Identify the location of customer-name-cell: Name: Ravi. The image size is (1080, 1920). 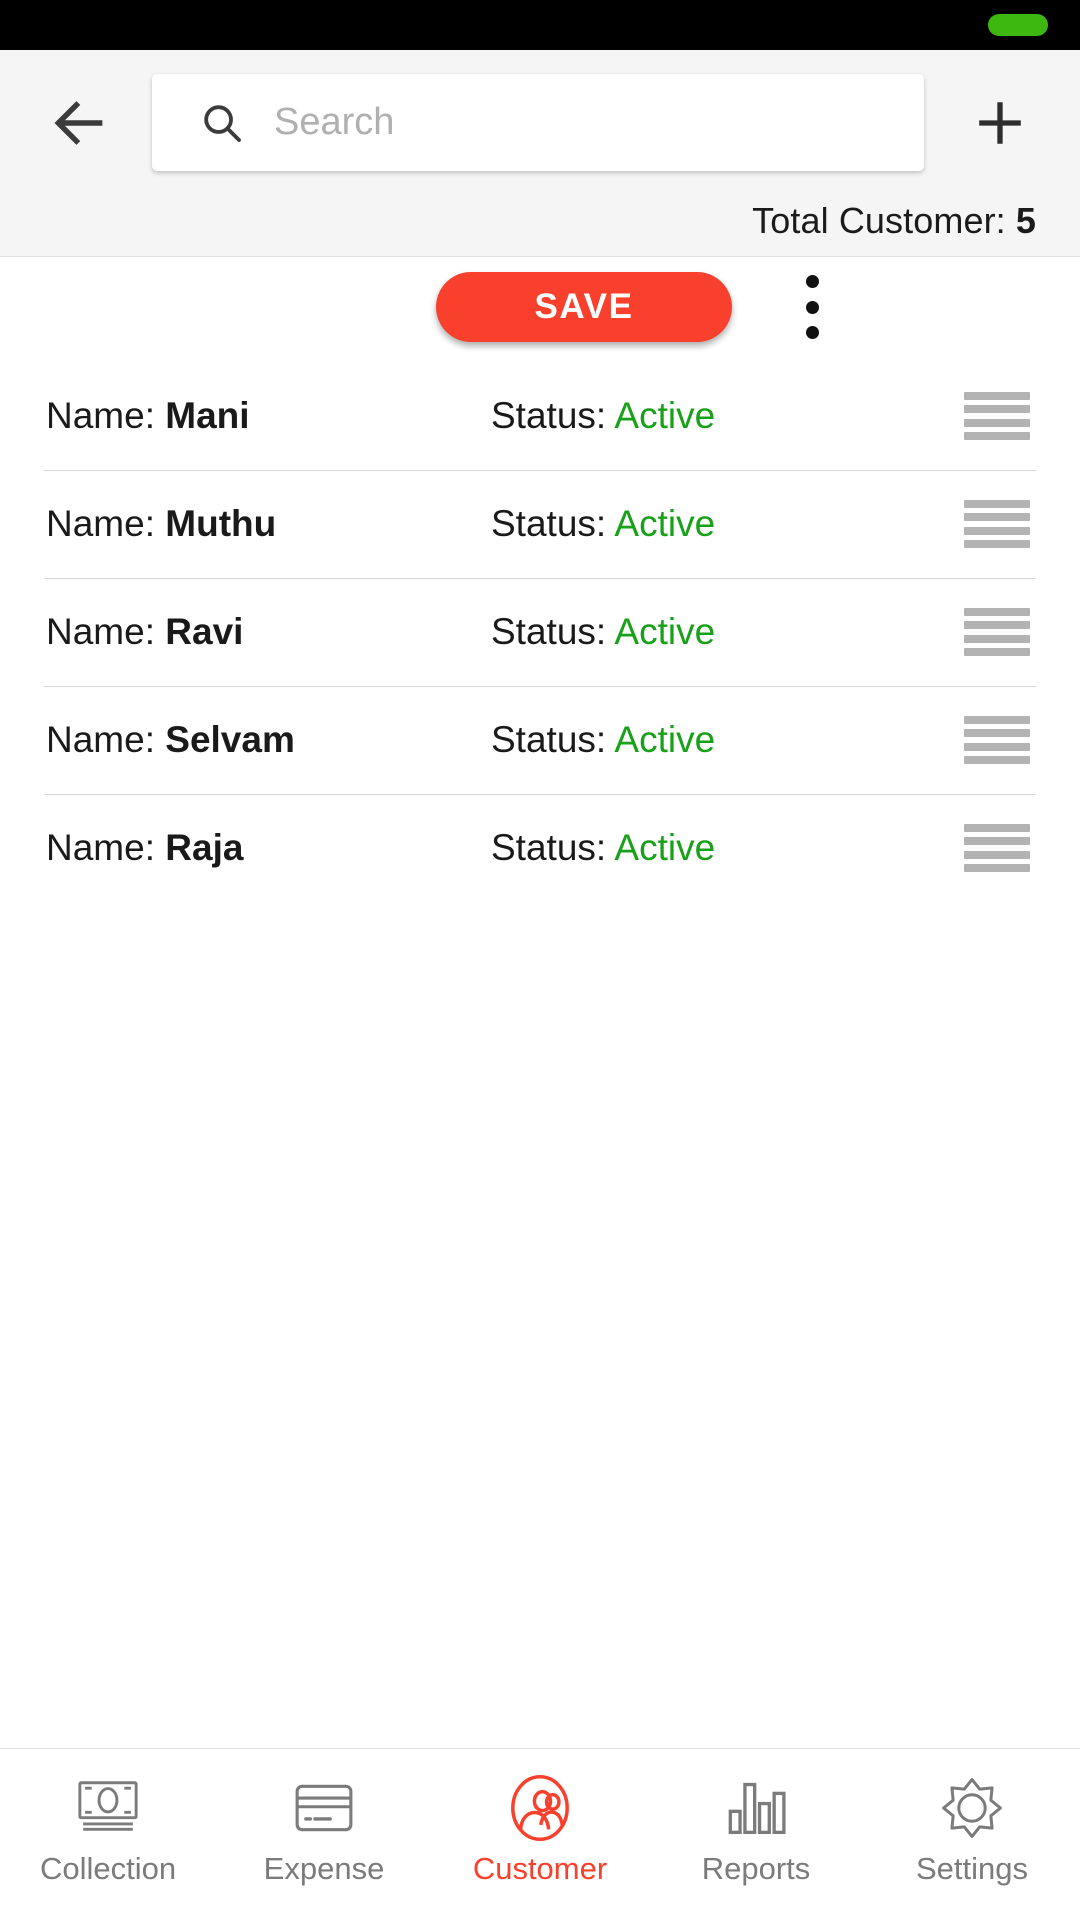
(268, 632).